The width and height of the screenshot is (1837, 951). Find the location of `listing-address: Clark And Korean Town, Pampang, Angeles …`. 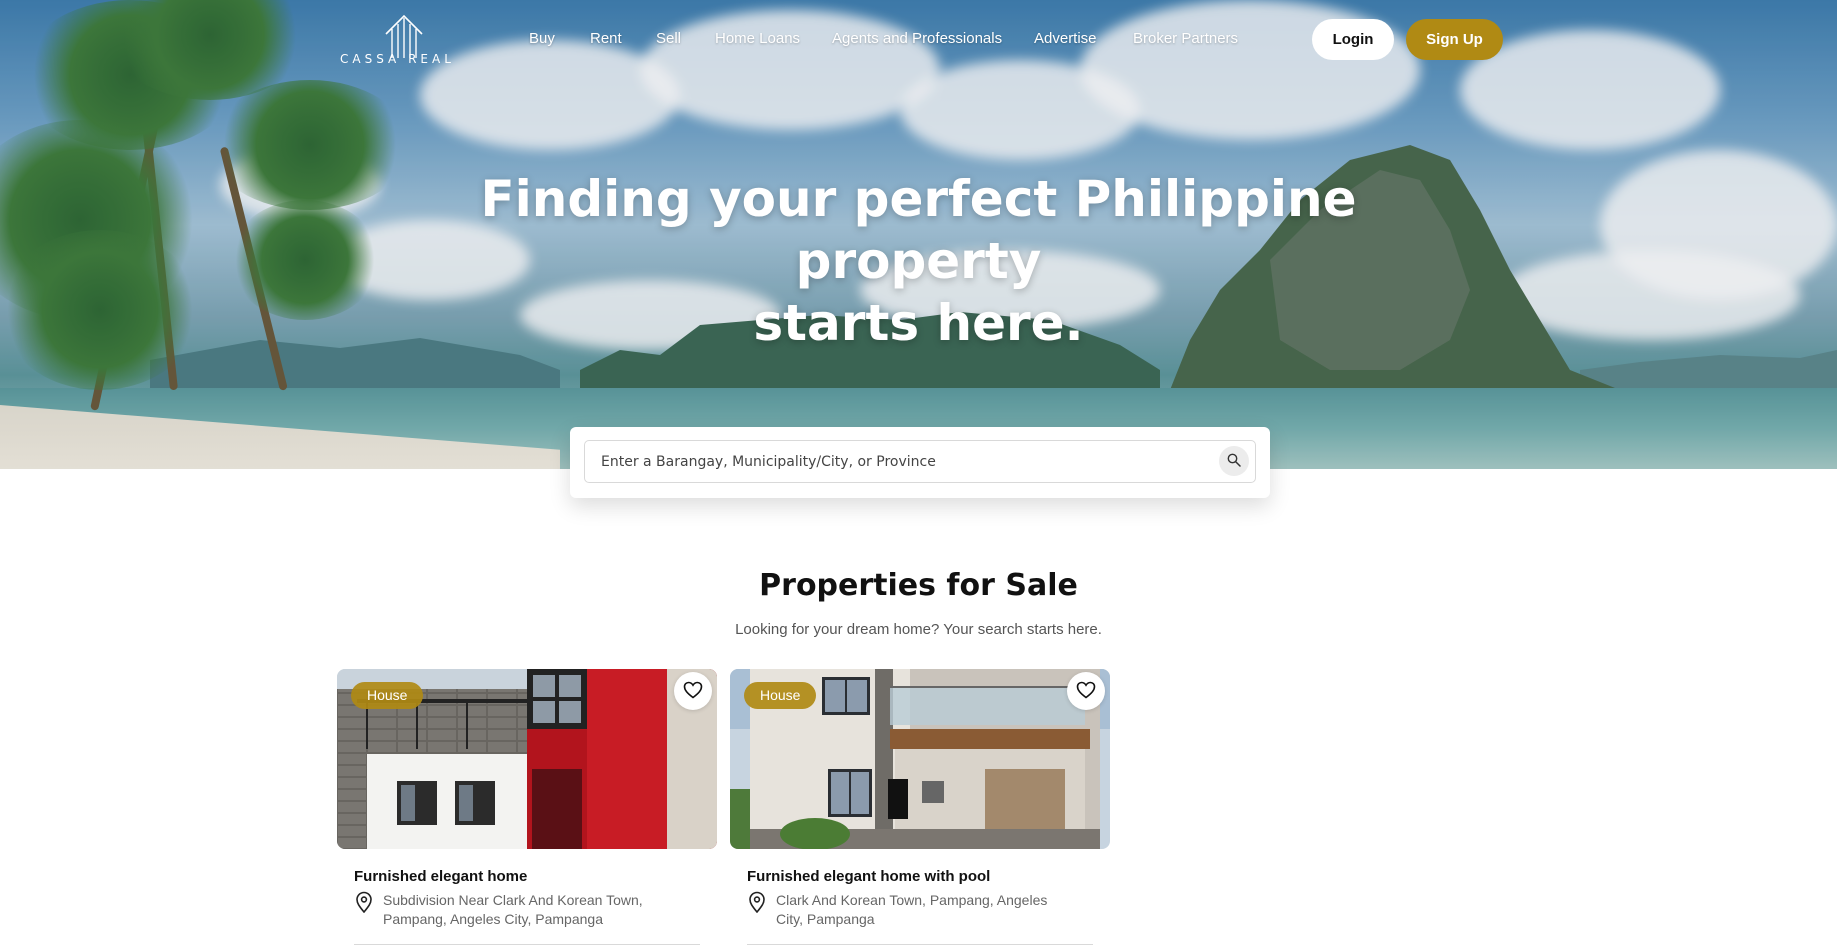

listing-address: Clark And Korean Town, Pampang, Angeles … is located at coordinates (912, 909).